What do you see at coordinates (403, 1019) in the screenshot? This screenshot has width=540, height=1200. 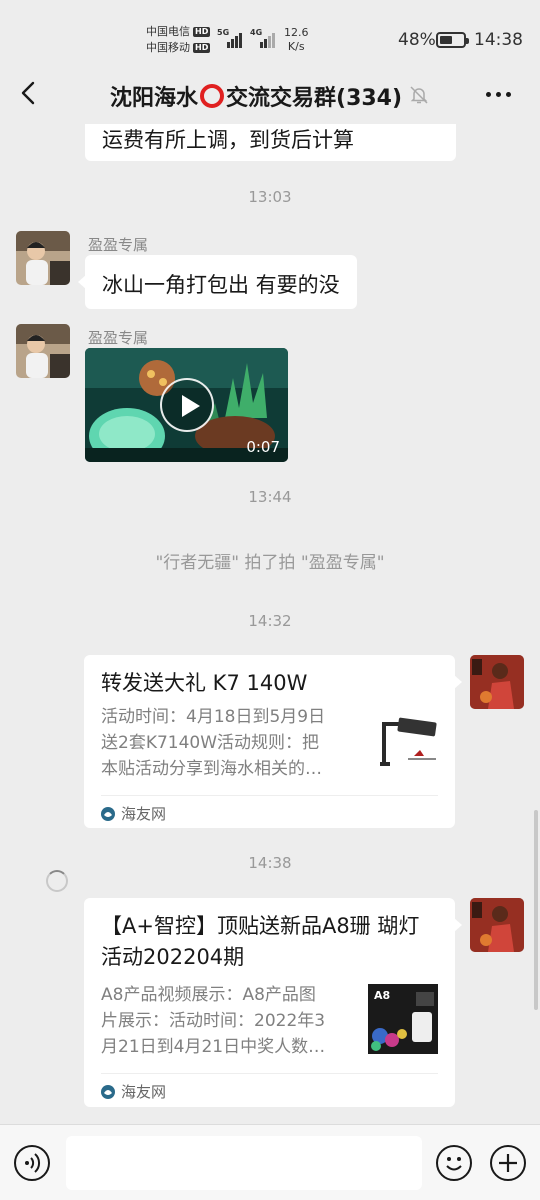 I see `card-thumbnail: A8` at bounding box center [403, 1019].